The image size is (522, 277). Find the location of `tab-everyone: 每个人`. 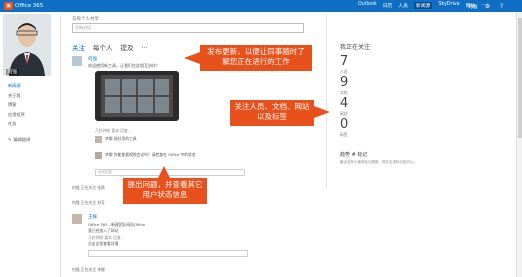

tab-everyone: 每个人 is located at coordinates (103, 47).